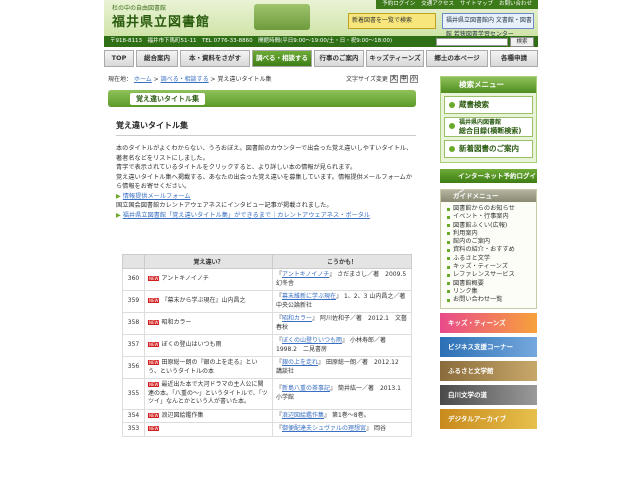  What do you see at coordinates (437, 4) in the screenshot?
I see `toplink-access: 交通アクセス` at bounding box center [437, 4].